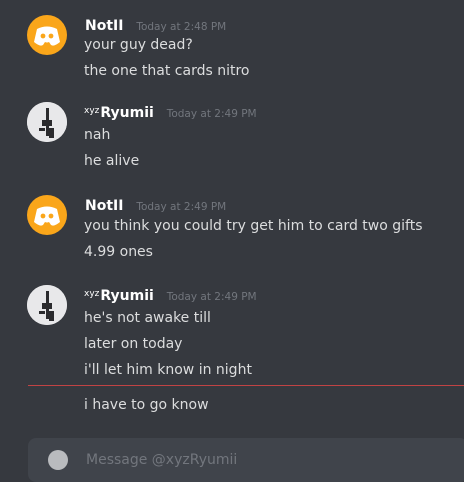  What do you see at coordinates (181, 27) in the screenshot?
I see `timestamp: Today at 2:48 PM` at bounding box center [181, 27].